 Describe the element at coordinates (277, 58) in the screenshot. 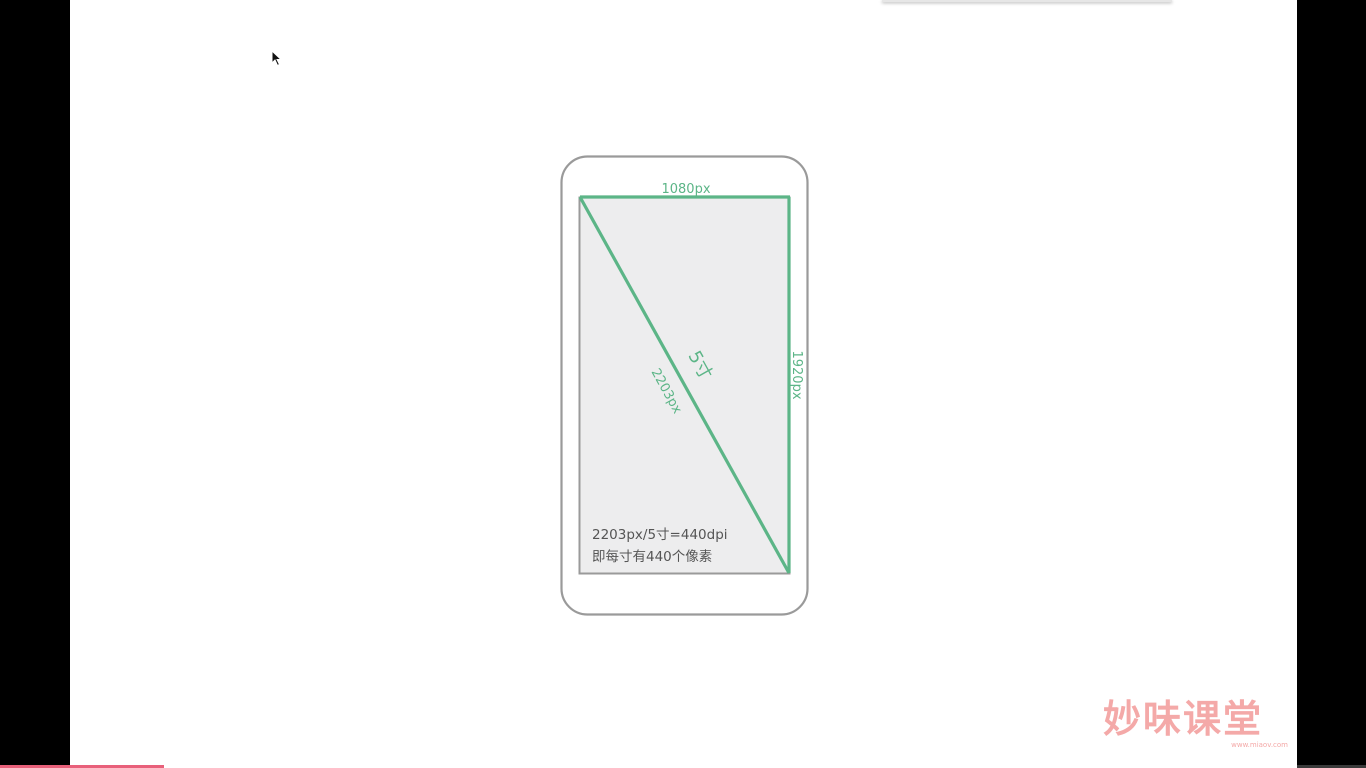

I see `mouse-pointer-icon` at that location.